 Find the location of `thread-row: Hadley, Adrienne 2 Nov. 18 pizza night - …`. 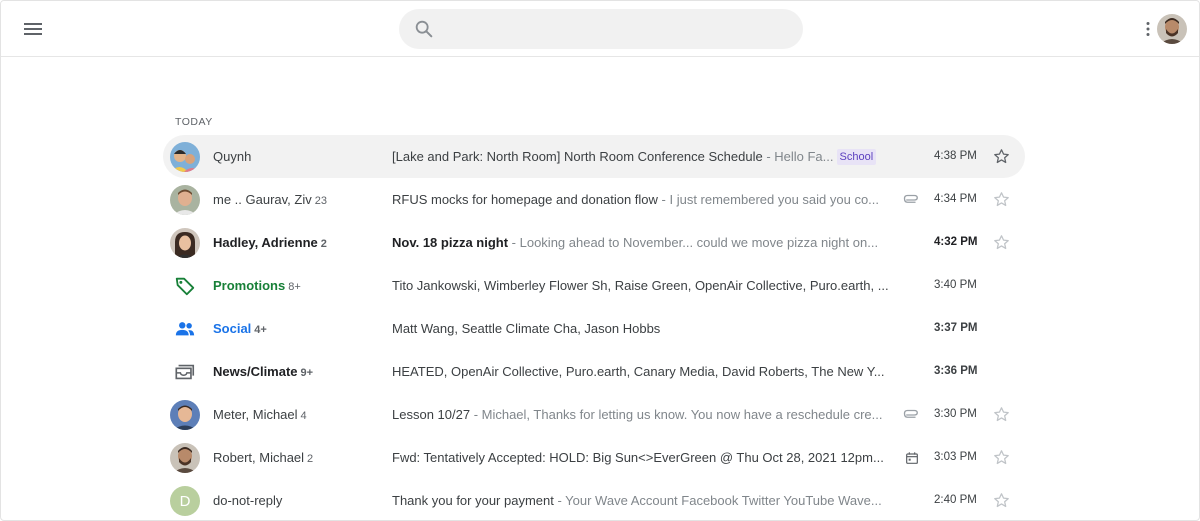

thread-row: Hadley, Adrienne 2 Nov. 18 pizza night - … is located at coordinates (594, 242).